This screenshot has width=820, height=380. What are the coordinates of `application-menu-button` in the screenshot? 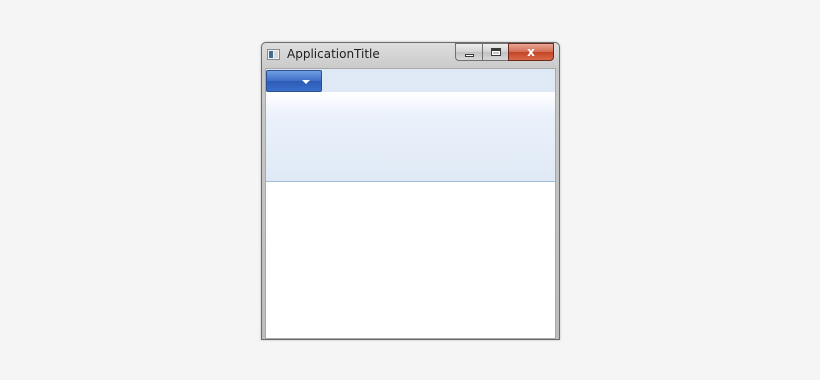 It's located at (294, 81).